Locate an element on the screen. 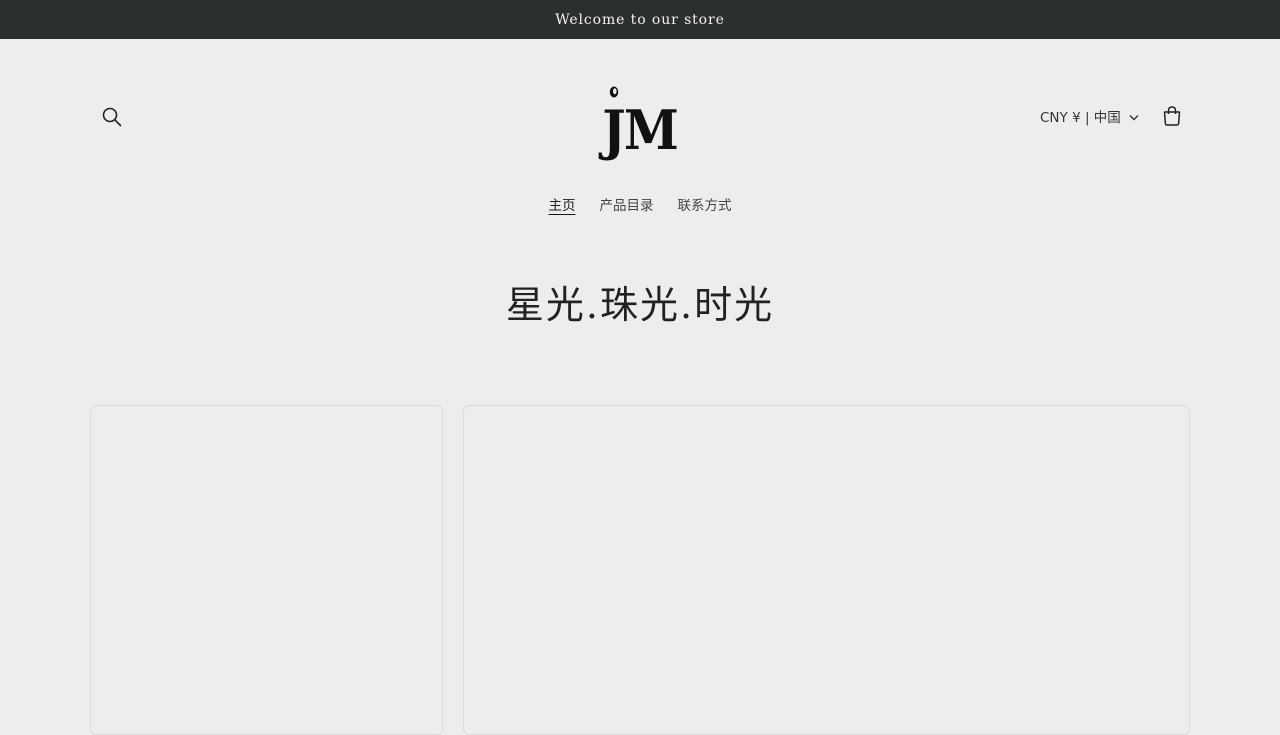  currency-label: CNY ¥ | 中国 is located at coordinates (1080, 118).